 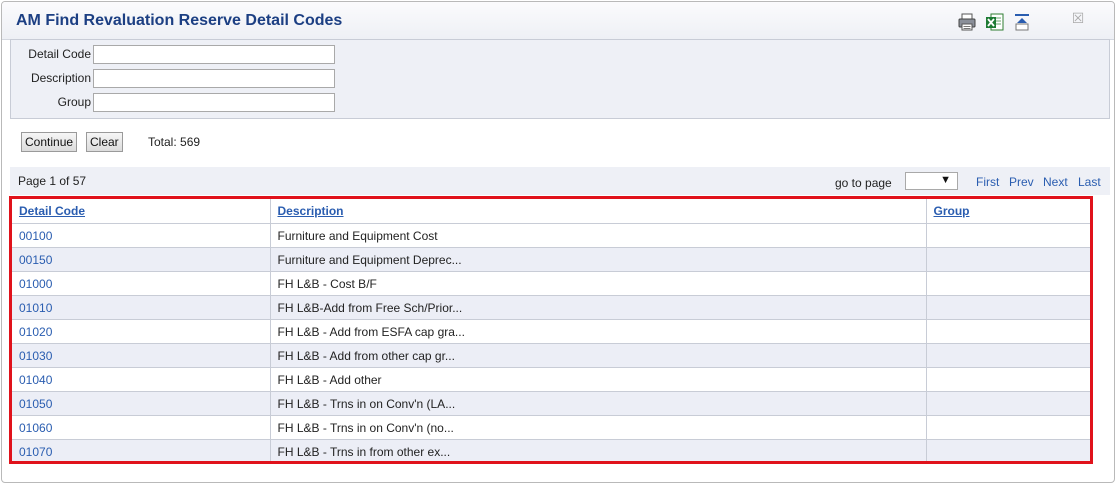 What do you see at coordinates (174, 142) in the screenshot?
I see `total-count: Total: 569` at bounding box center [174, 142].